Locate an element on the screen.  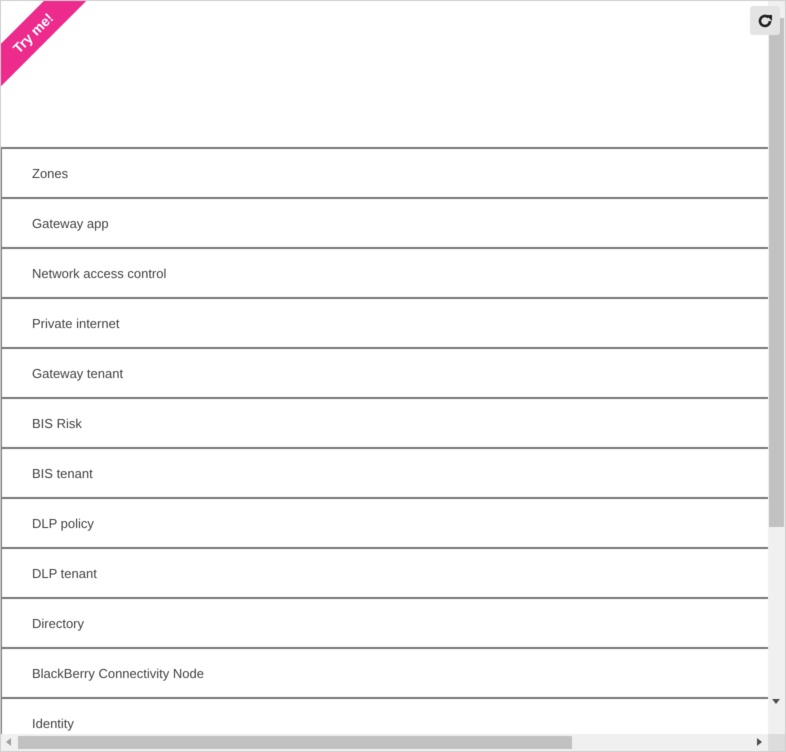
refresh-button is located at coordinates (765, 20).